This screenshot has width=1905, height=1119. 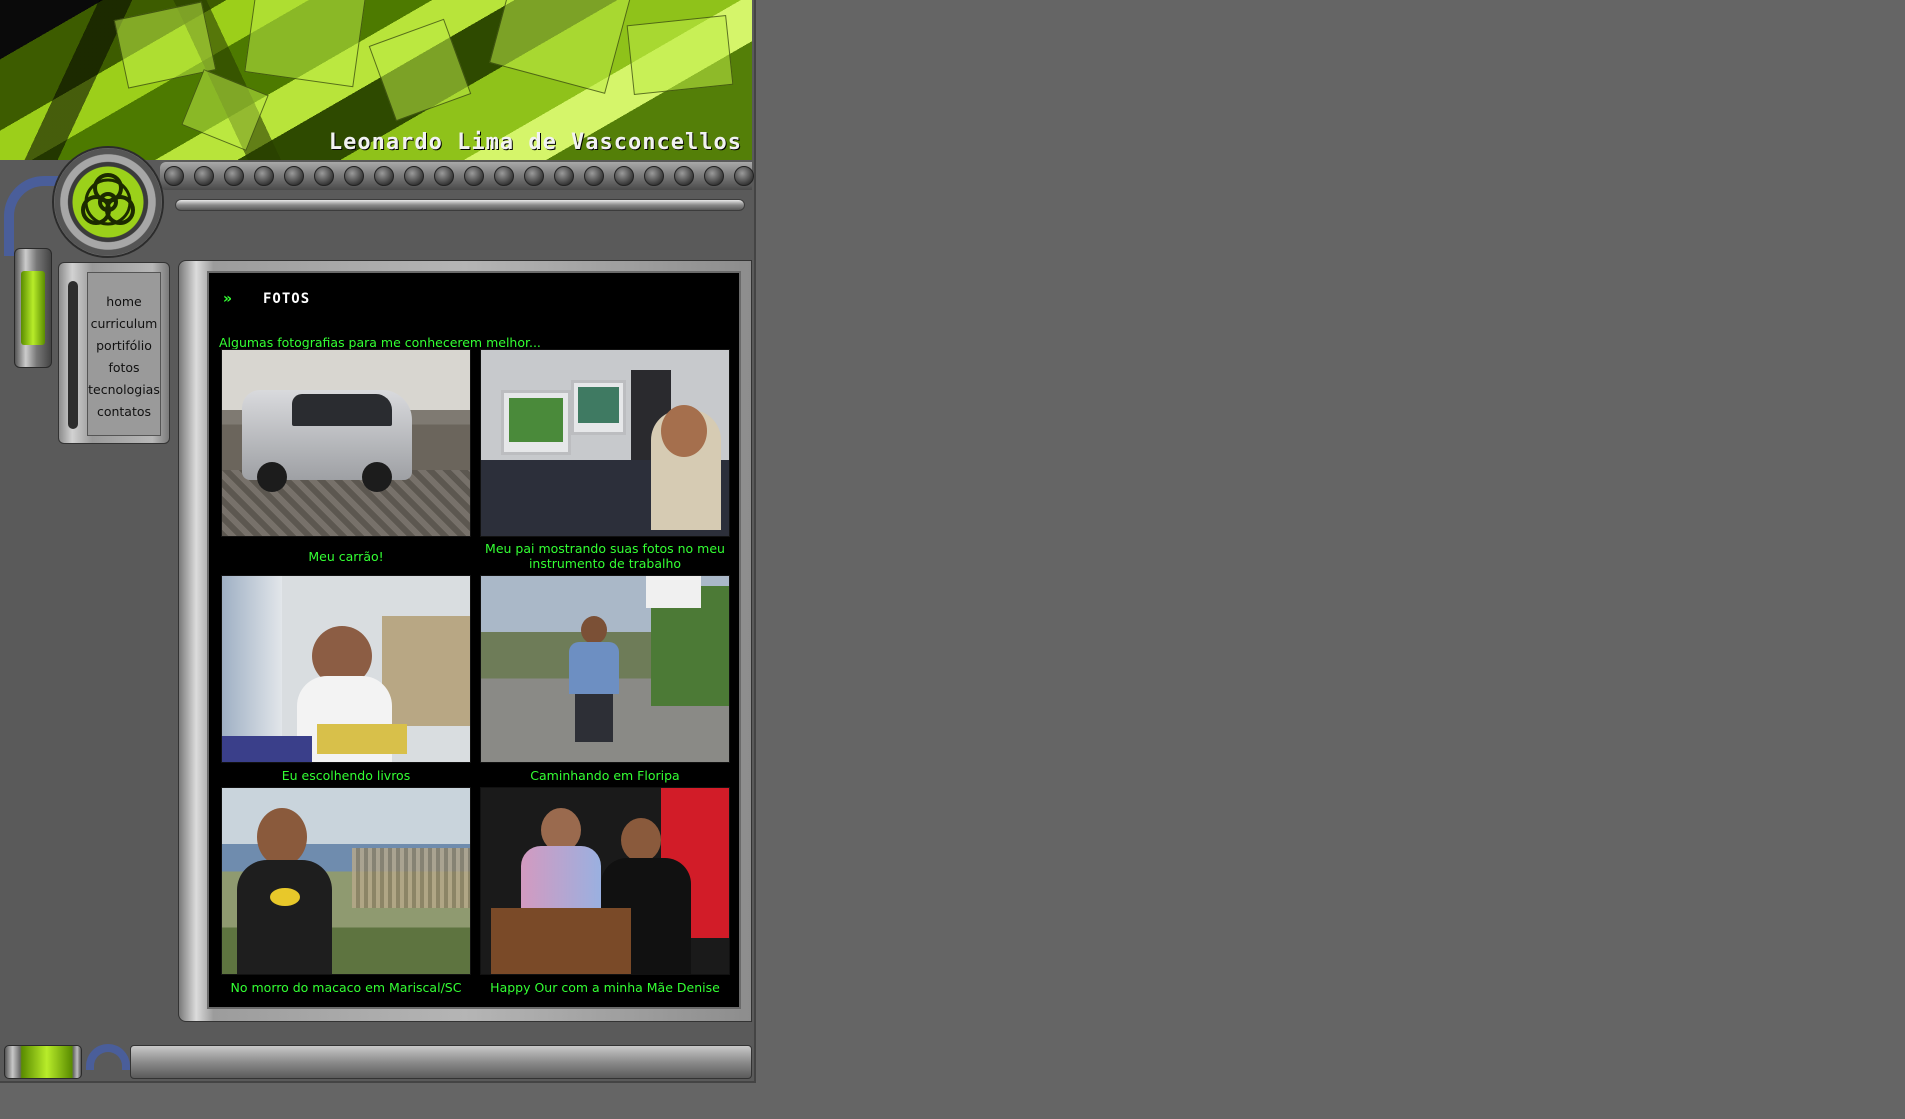 I want to click on photo-walking, so click(x=605, y=669).